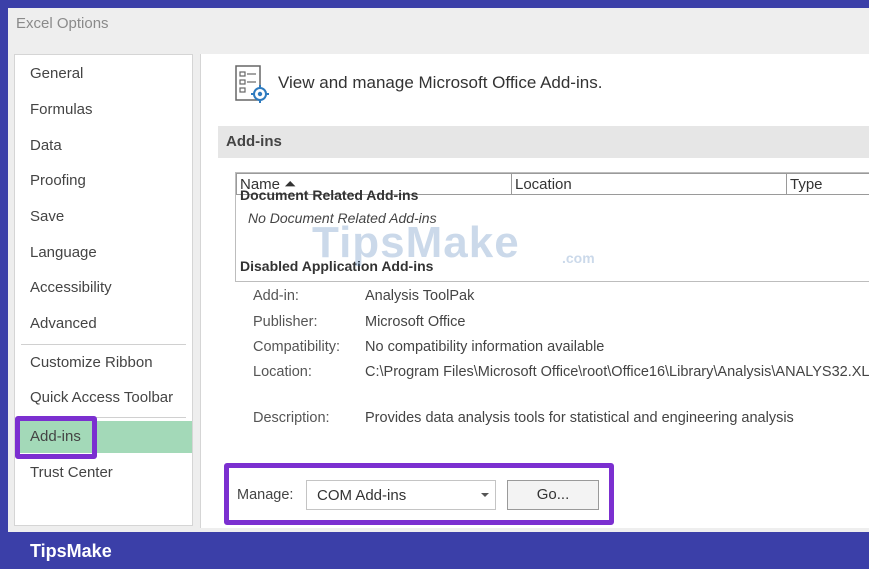 This screenshot has width=869, height=569. What do you see at coordinates (252, 86) in the screenshot?
I see `addins-gear-icon` at bounding box center [252, 86].